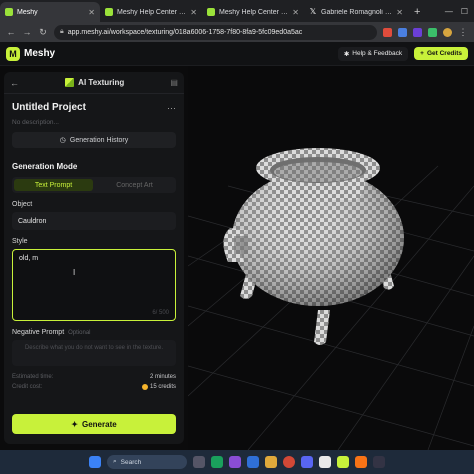 The width and height of the screenshot is (474, 474). Describe the element at coordinates (94, 221) in the screenshot. I see `object-input: Cauldron` at that location.